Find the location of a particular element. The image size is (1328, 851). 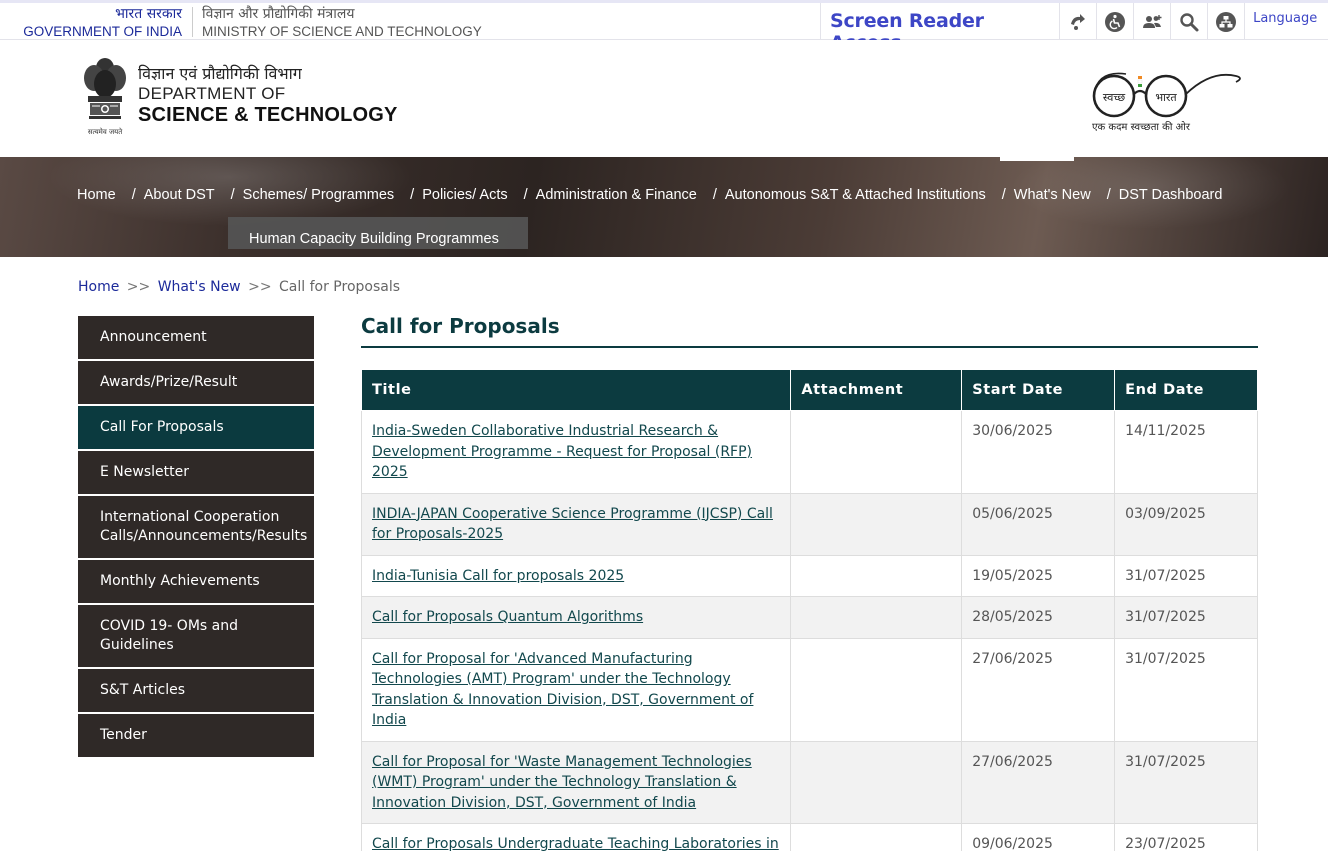

nav-item-about-dst: About DST is located at coordinates (179, 195).